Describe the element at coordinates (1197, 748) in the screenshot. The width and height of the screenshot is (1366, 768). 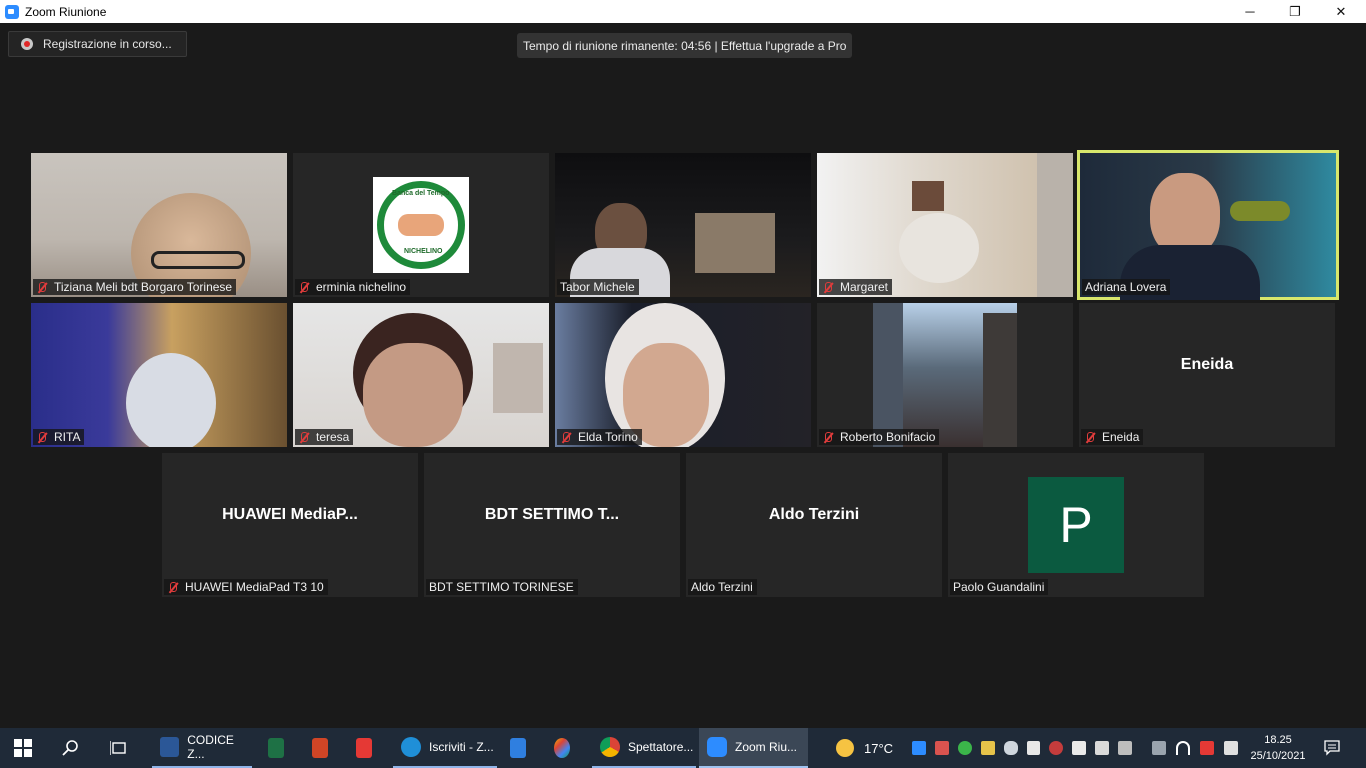
I see `system-tray-status` at that location.